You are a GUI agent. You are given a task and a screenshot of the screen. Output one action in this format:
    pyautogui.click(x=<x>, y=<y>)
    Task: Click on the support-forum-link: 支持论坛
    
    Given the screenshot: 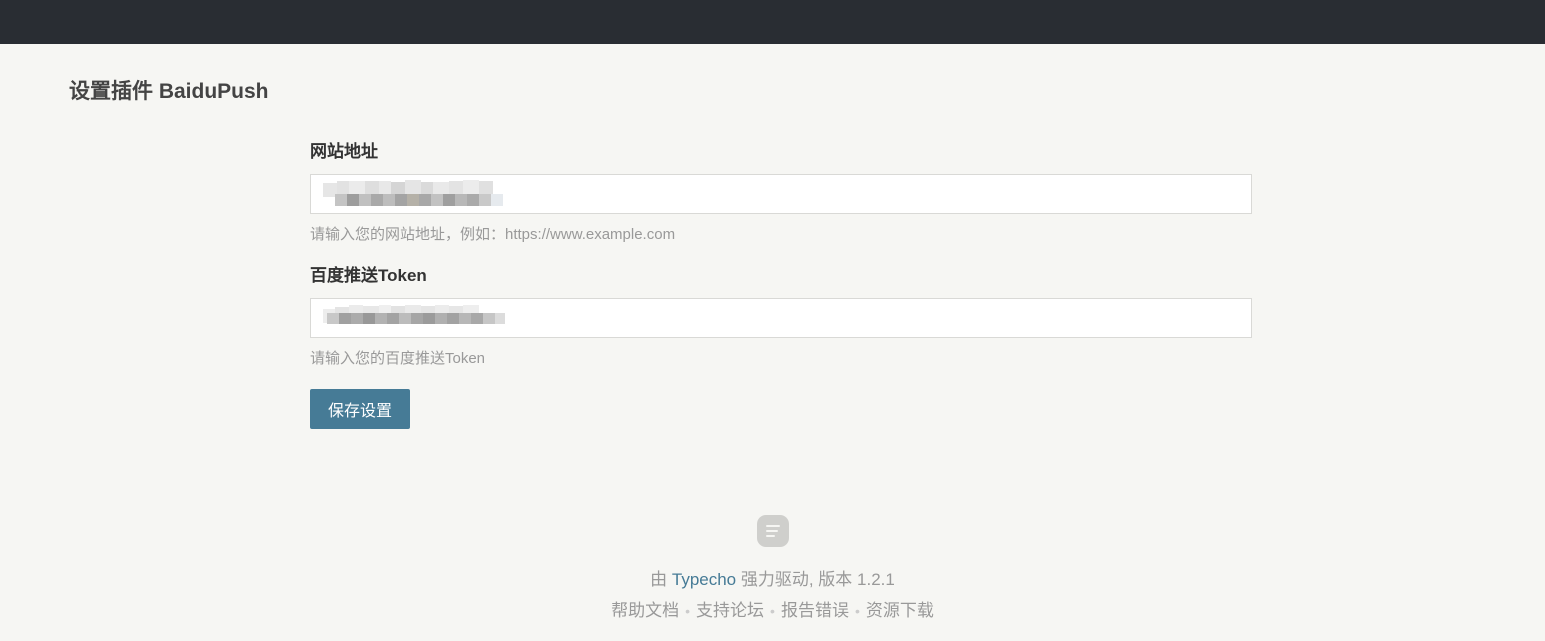 What is the action you would take?
    pyautogui.click(x=730, y=610)
    